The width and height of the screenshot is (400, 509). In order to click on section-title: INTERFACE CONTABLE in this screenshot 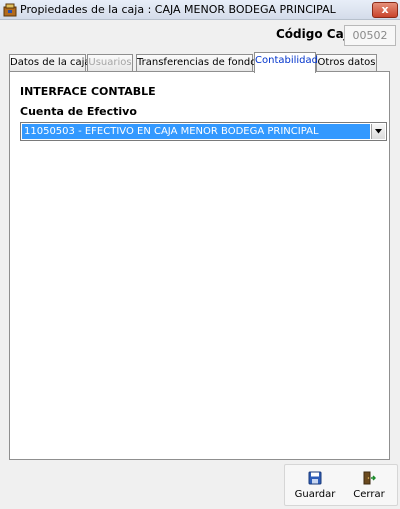, I will do `click(88, 91)`.